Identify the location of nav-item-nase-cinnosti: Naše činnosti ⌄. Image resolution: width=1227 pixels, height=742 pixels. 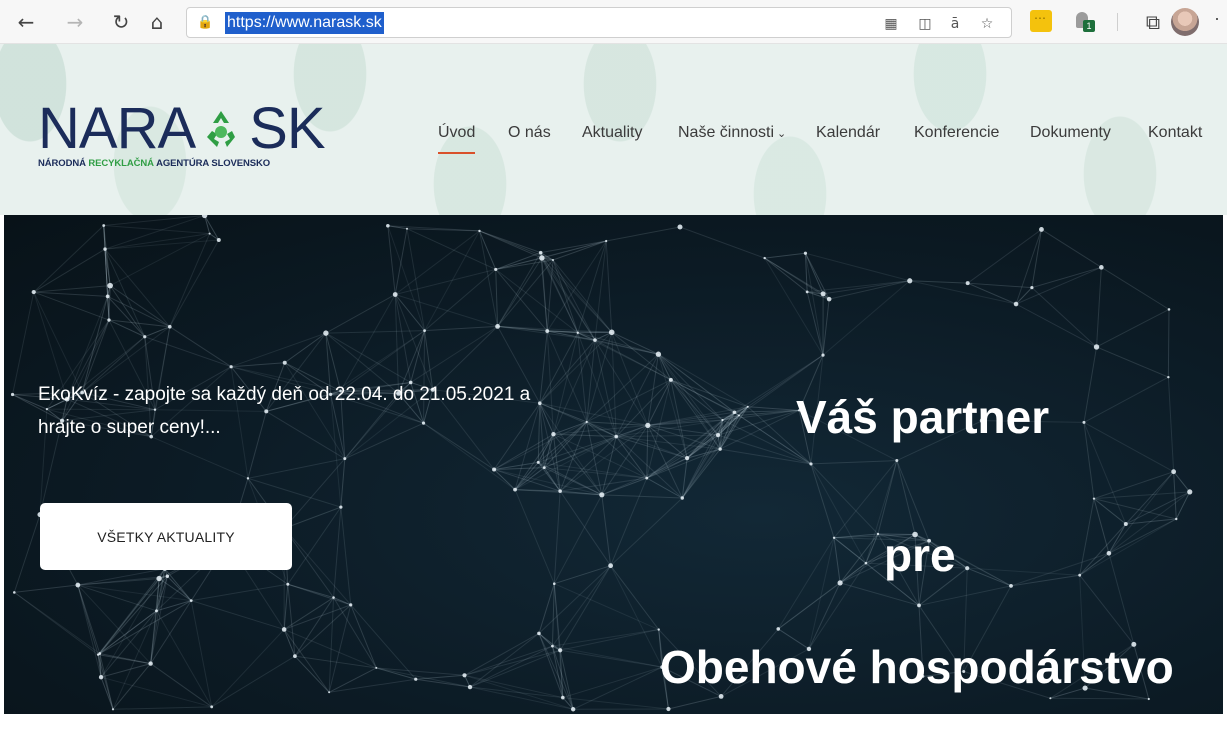
(732, 136).